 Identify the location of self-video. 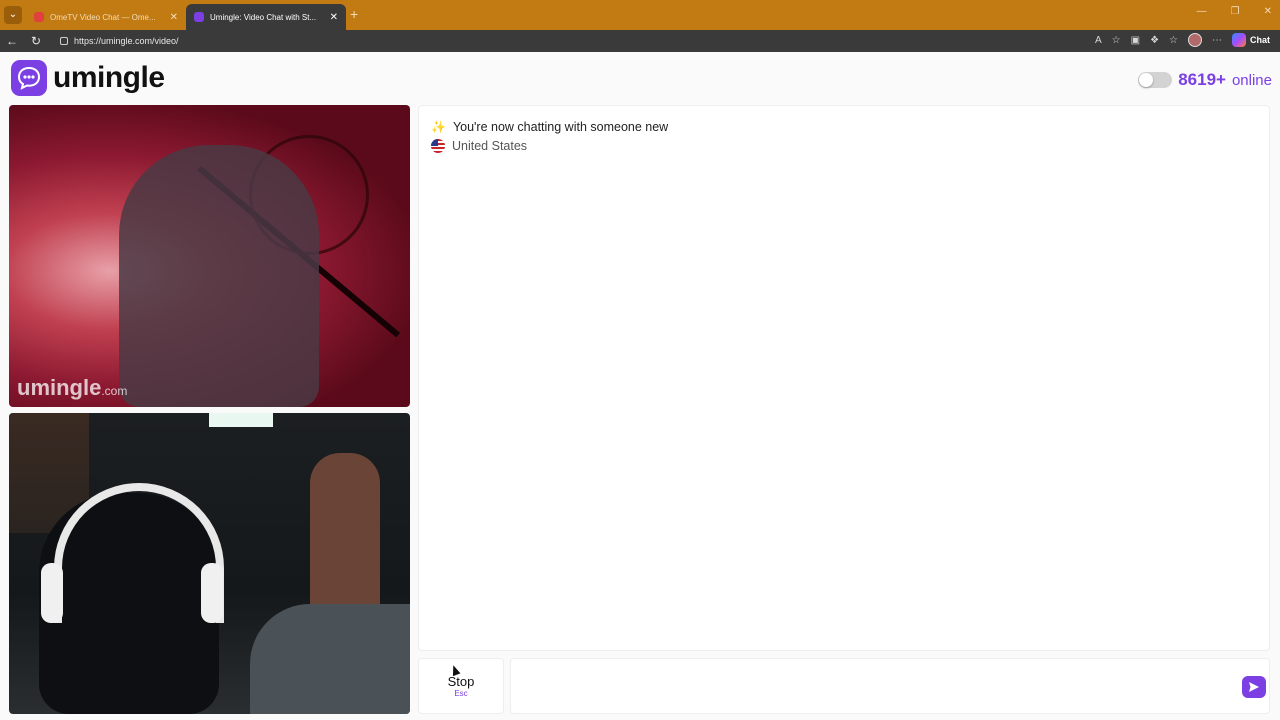
(209, 563).